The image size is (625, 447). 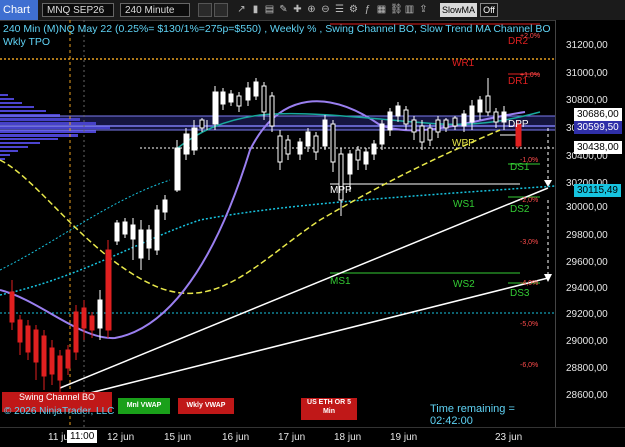 What do you see at coordinates (292, 437) in the screenshot?
I see `time-tick: 17 jun` at bounding box center [292, 437].